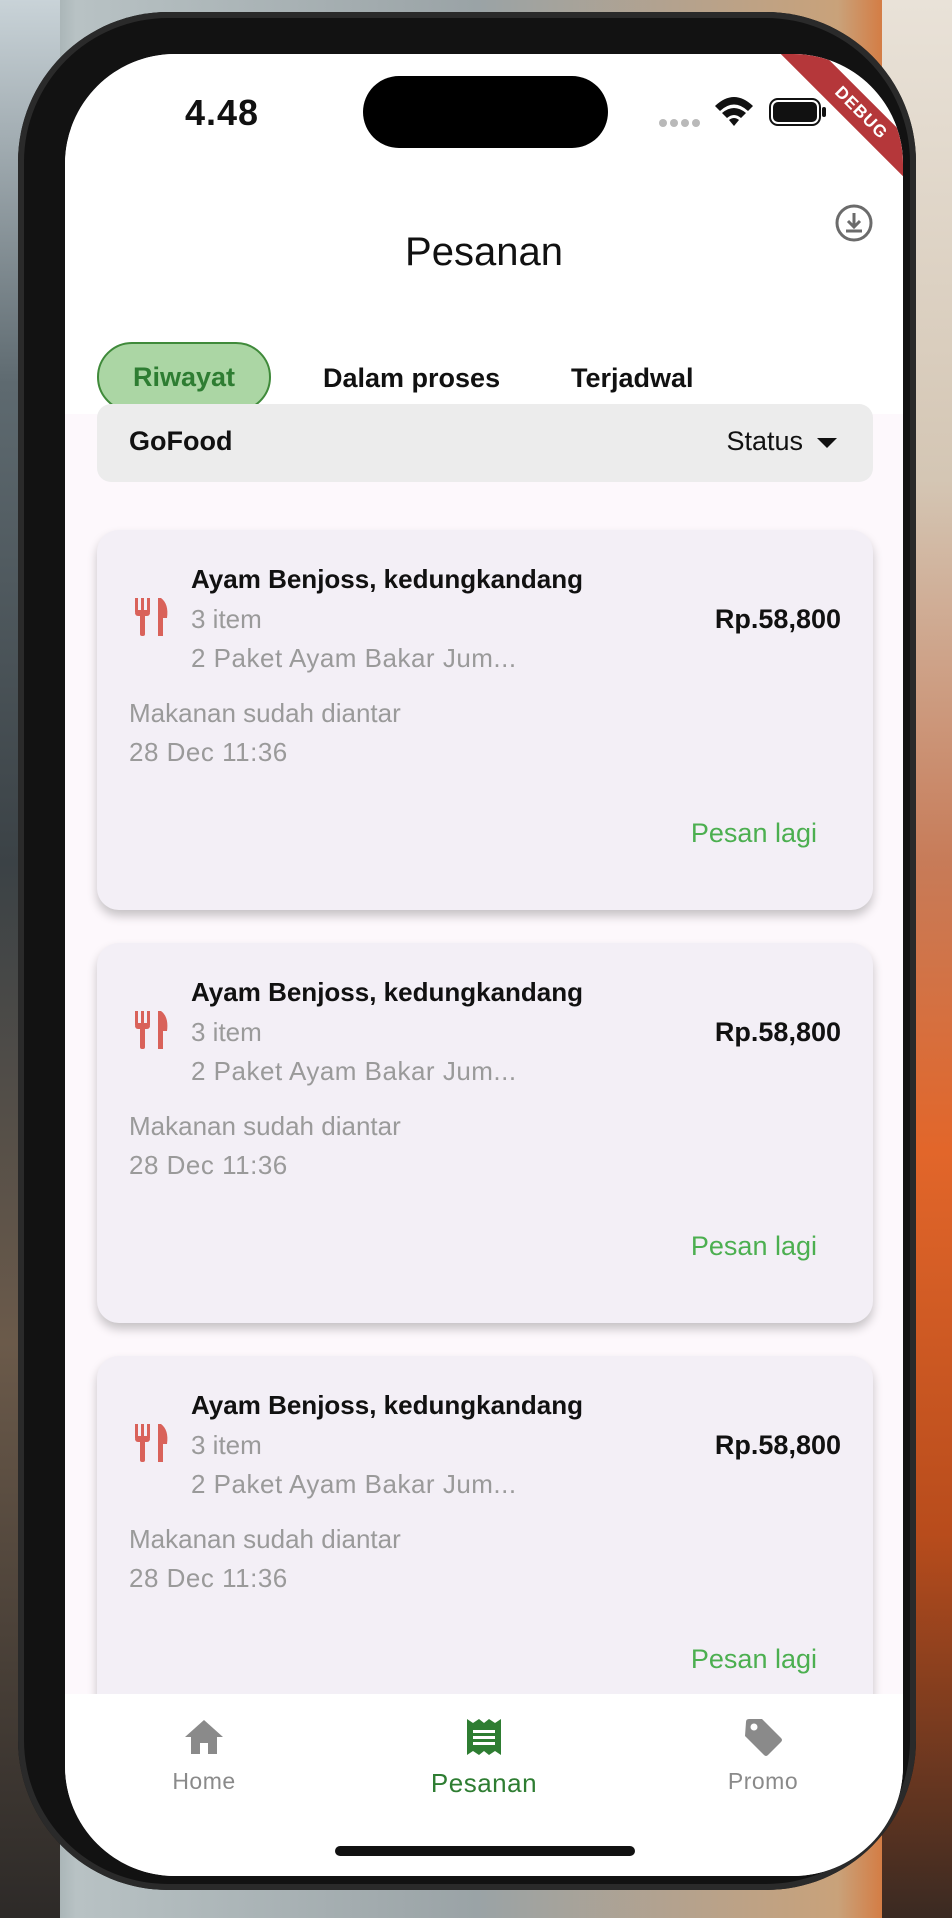 Image resolution: width=952 pixels, height=1918 pixels. Describe the element at coordinates (204, 1755) in the screenshot. I see `nav-home: Home` at that location.